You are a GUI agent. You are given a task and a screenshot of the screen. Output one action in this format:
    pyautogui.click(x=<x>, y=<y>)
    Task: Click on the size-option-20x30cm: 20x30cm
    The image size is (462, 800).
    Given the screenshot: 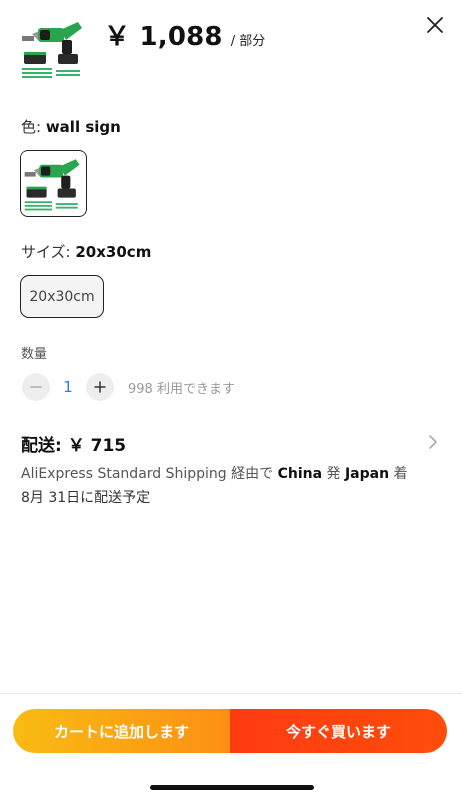 What is the action you would take?
    pyautogui.click(x=62, y=296)
    